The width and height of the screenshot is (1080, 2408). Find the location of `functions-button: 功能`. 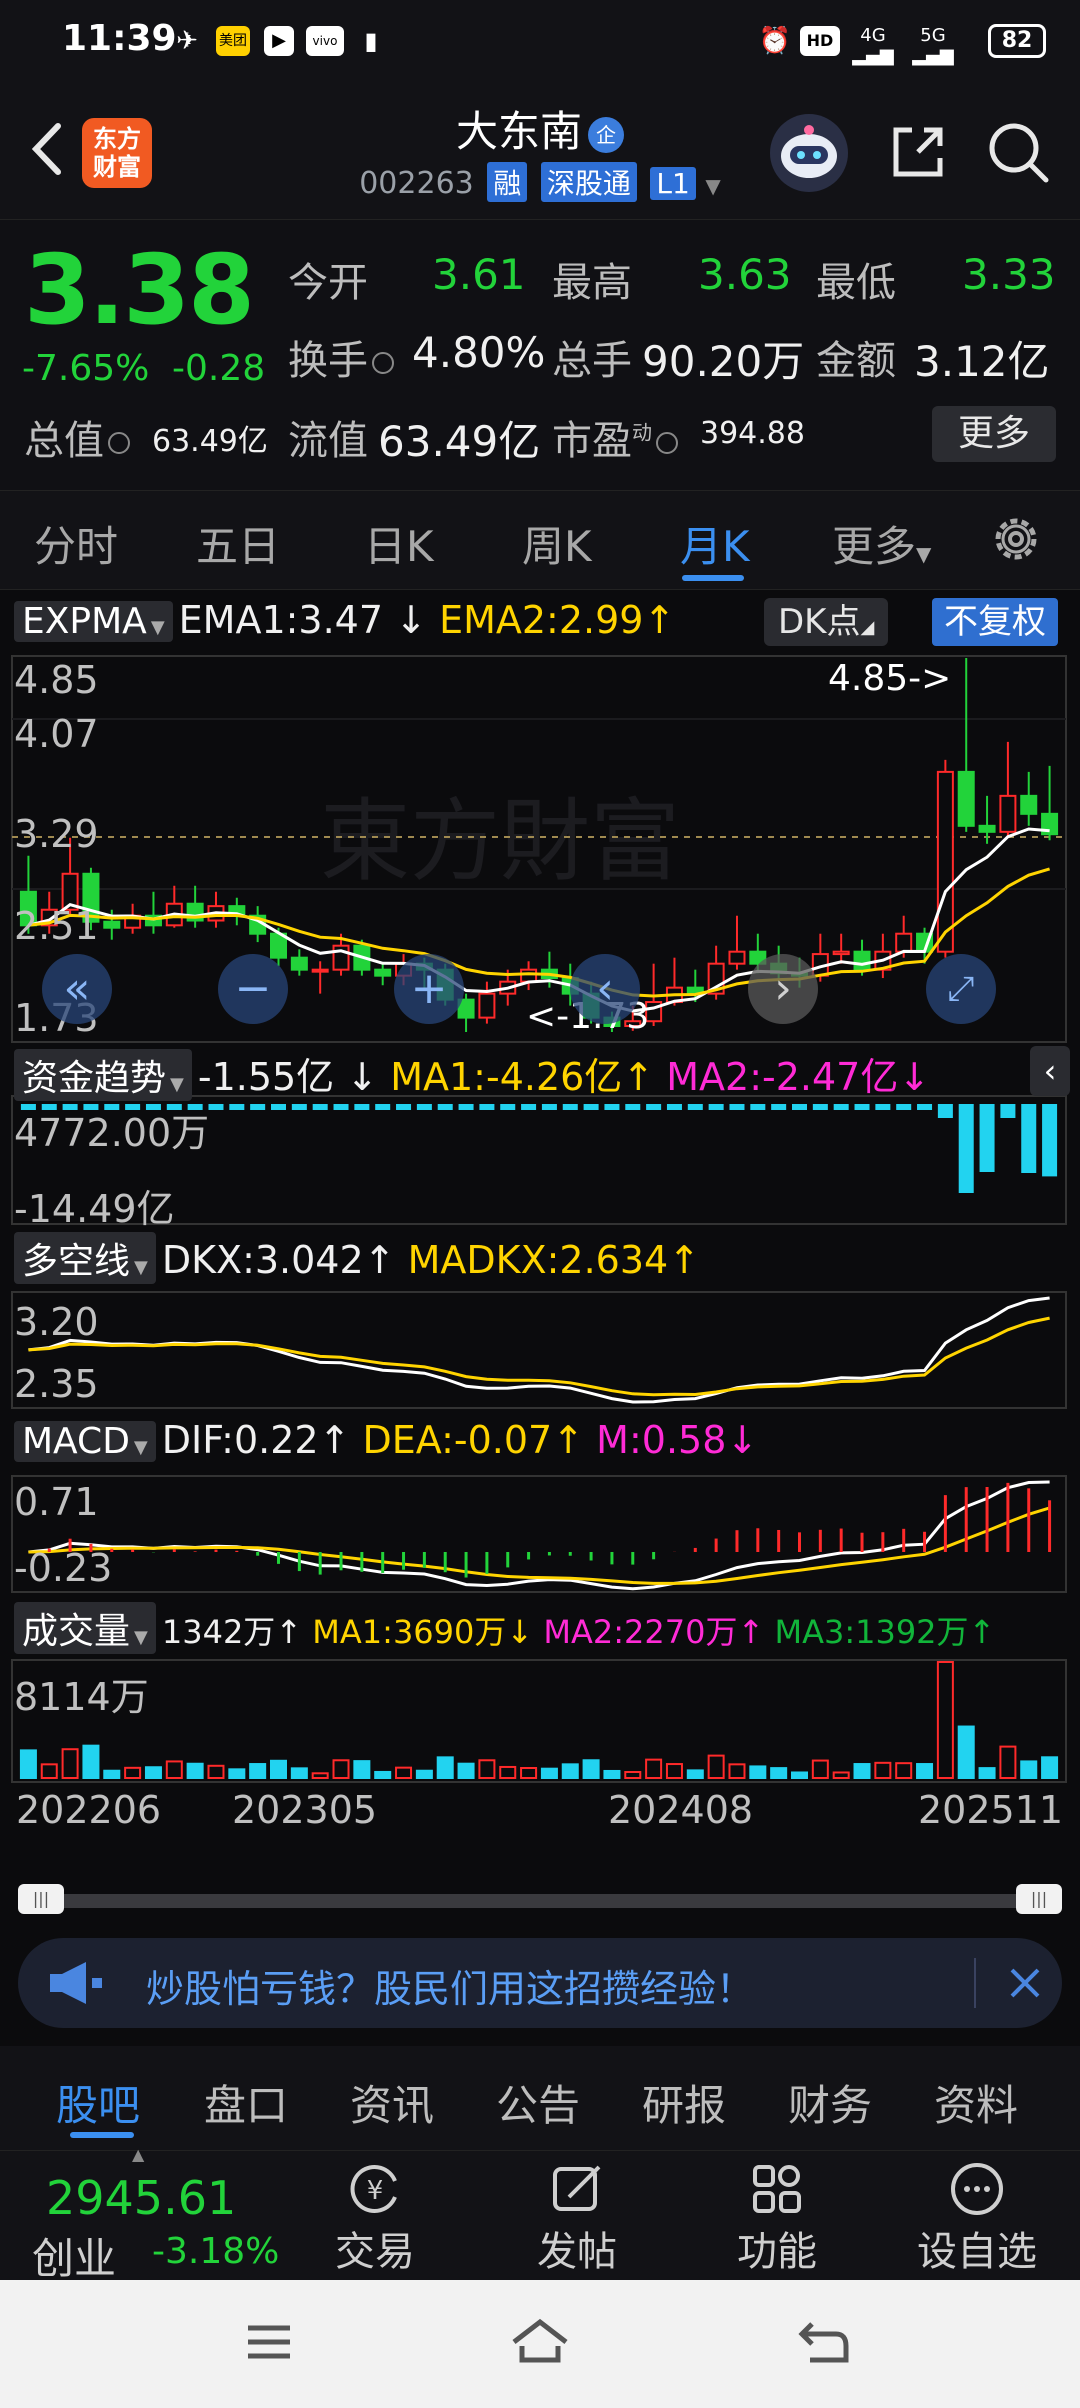

functions-button: 功能 is located at coordinates (777, 2218).